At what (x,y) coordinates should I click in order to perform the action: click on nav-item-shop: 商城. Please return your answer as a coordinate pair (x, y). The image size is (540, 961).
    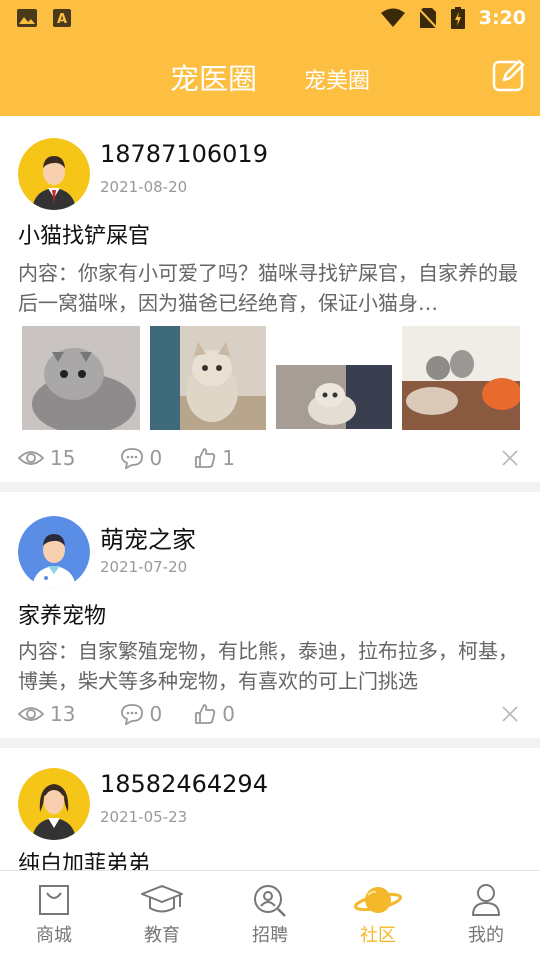
    Looking at the image, I should click on (54, 916).